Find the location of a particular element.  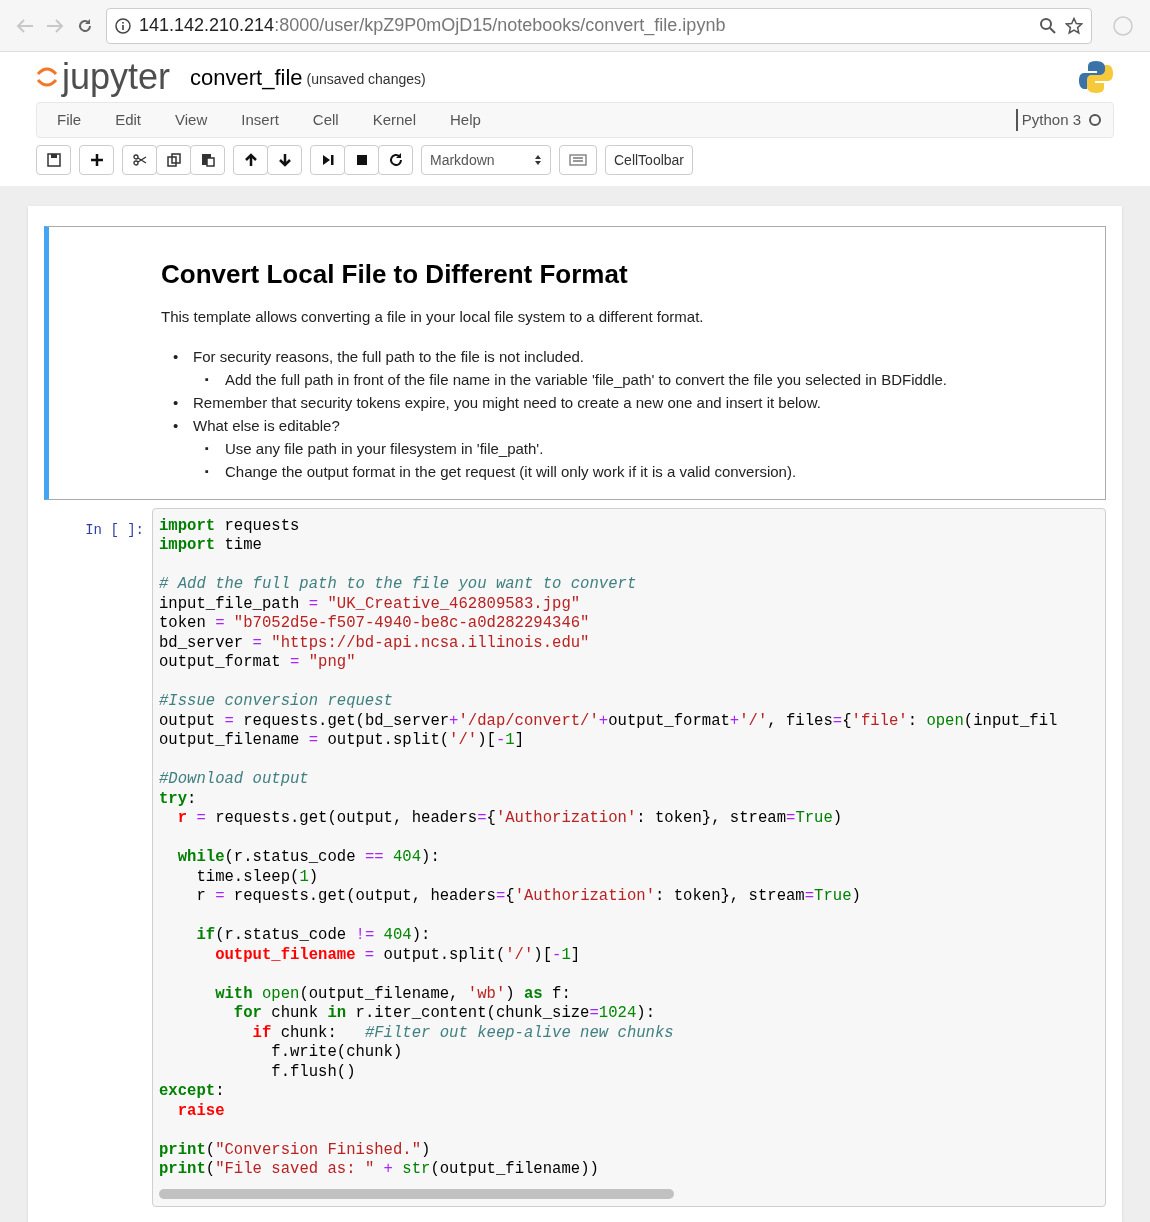

code-line: #Issue conversion request is located at coordinates (276, 702).